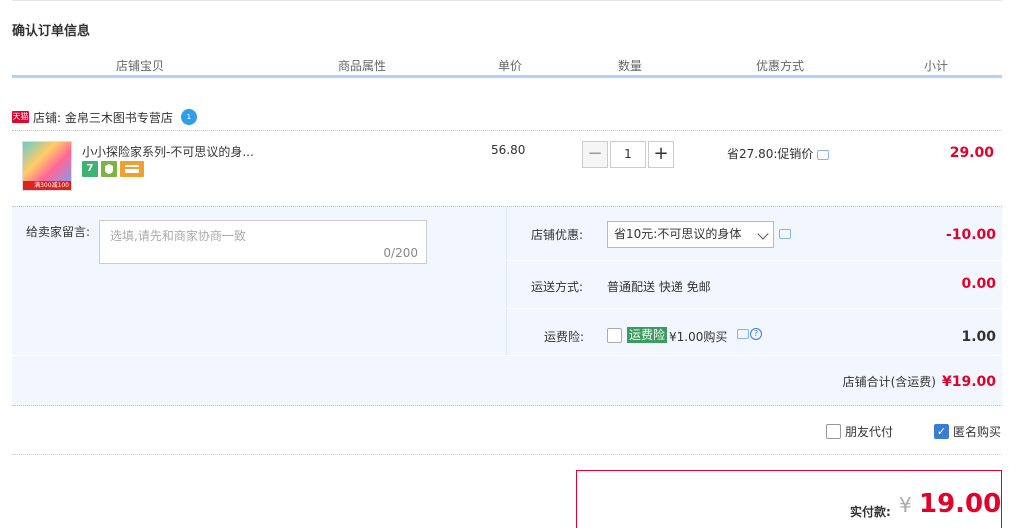 This screenshot has height=528, width=1016. Describe the element at coordinates (47, 185) in the screenshot. I see `thumb-promo-band: 满300减100` at that location.